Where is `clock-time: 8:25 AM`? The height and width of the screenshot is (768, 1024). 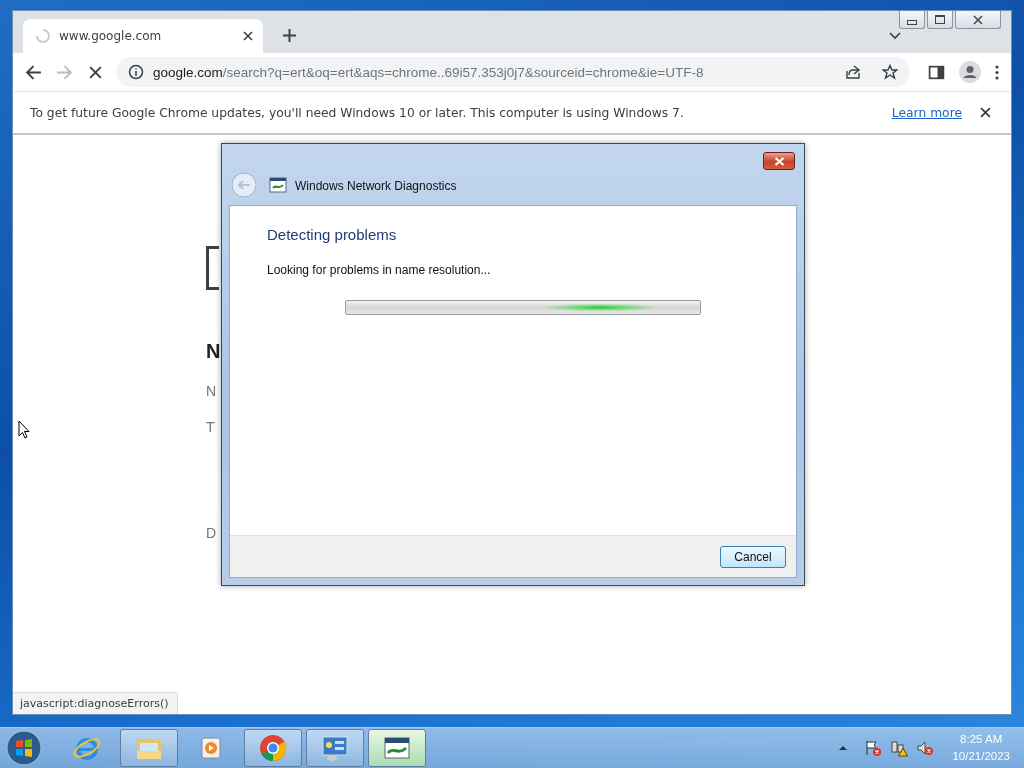 clock-time: 8:25 AM is located at coordinates (981, 739).